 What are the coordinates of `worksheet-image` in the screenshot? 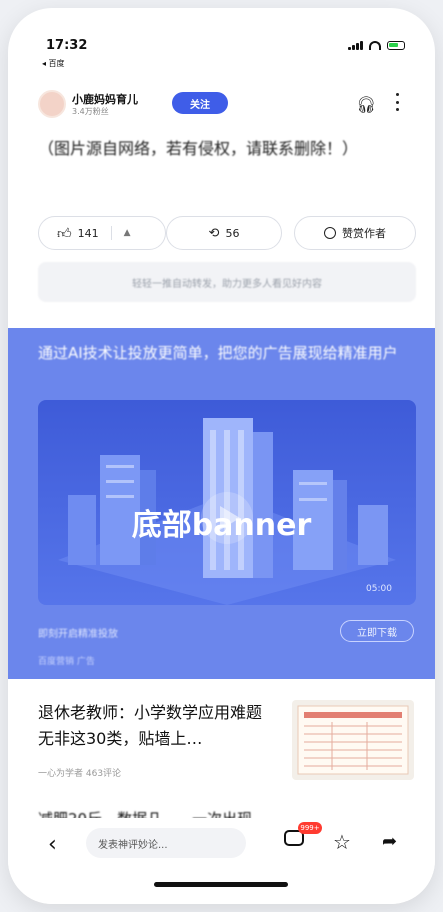 It's located at (353, 740).